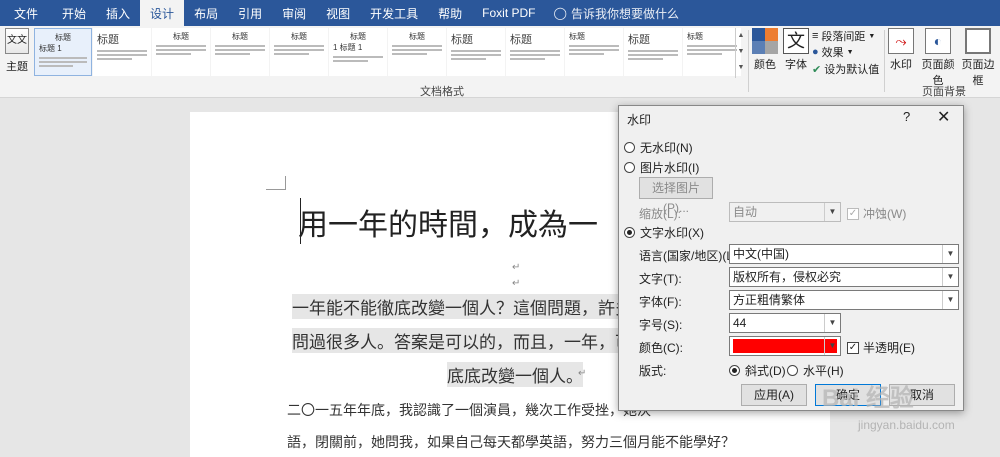  What do you see at coordinates (338, 13) in the screenshot?
I see `tab-view: 视图` at bounding box center [338, 13].